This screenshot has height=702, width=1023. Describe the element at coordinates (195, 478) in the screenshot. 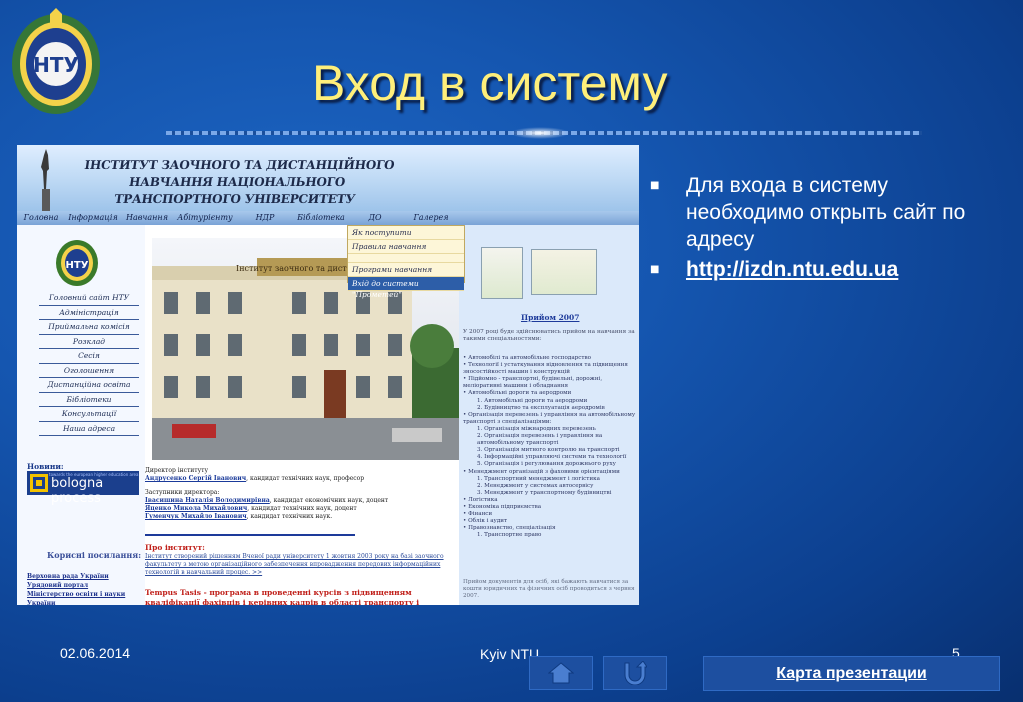

I see `director-name: Андрусенко Сергій Іванович` at that location.